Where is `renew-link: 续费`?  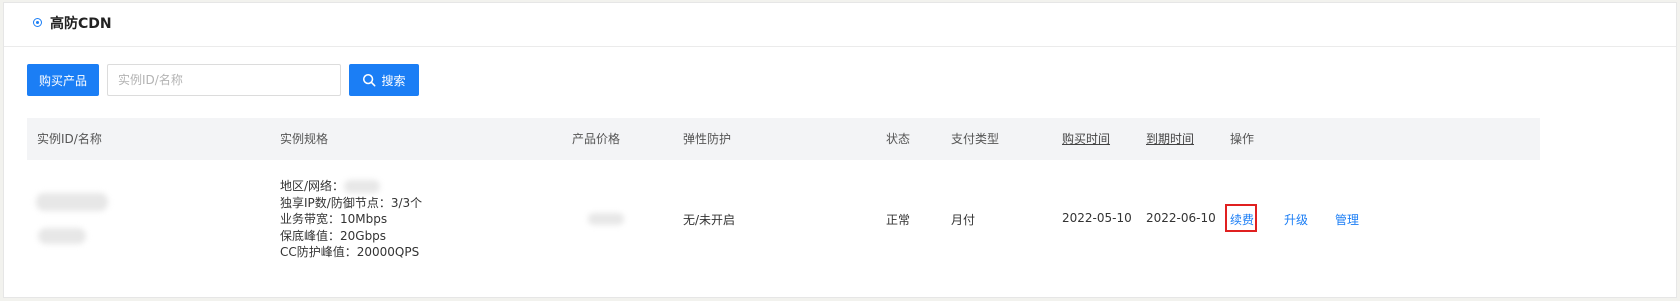
renew-link: 续费 is located at coordinates (1242, 219).